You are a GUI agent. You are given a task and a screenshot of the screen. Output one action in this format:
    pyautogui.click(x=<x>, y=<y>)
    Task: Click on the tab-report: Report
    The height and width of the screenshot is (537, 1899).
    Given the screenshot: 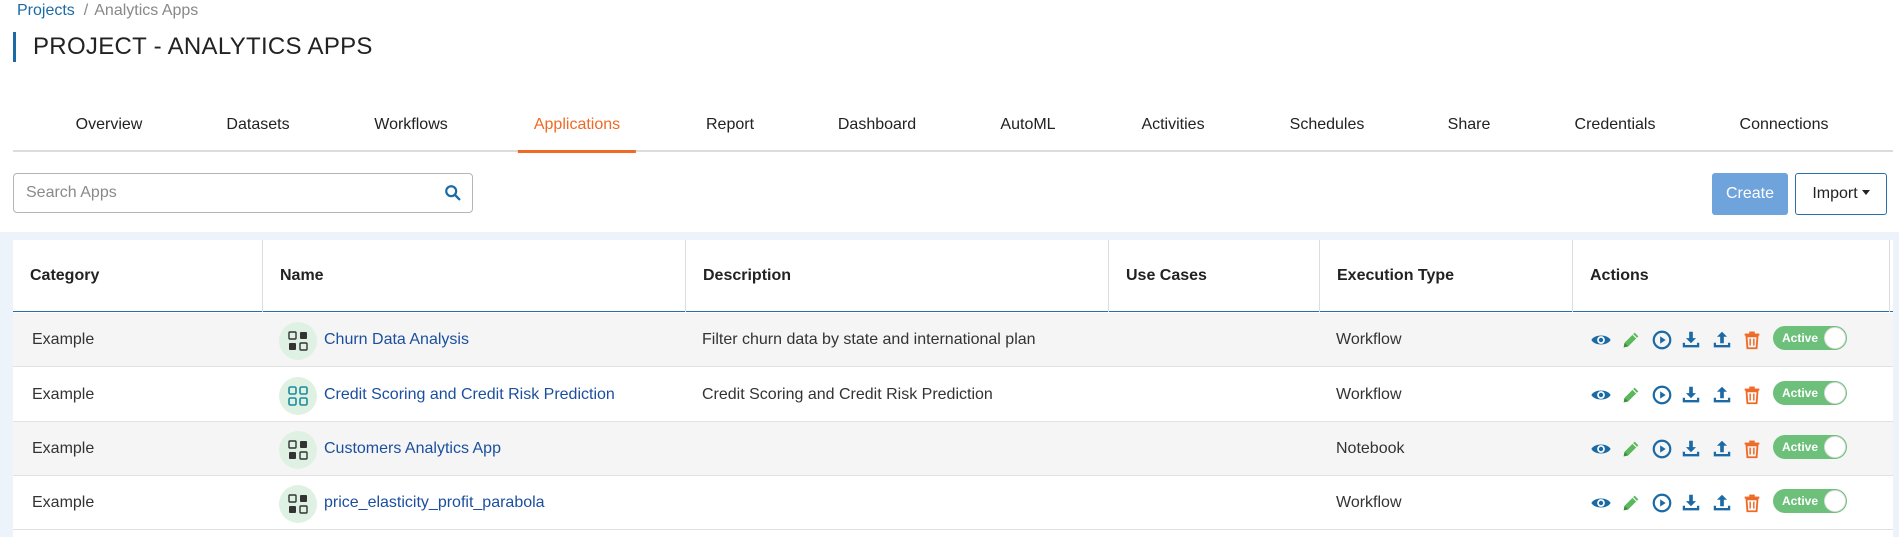 What is the action you would take?
    pyautogui.click(x=730, y=131)
    